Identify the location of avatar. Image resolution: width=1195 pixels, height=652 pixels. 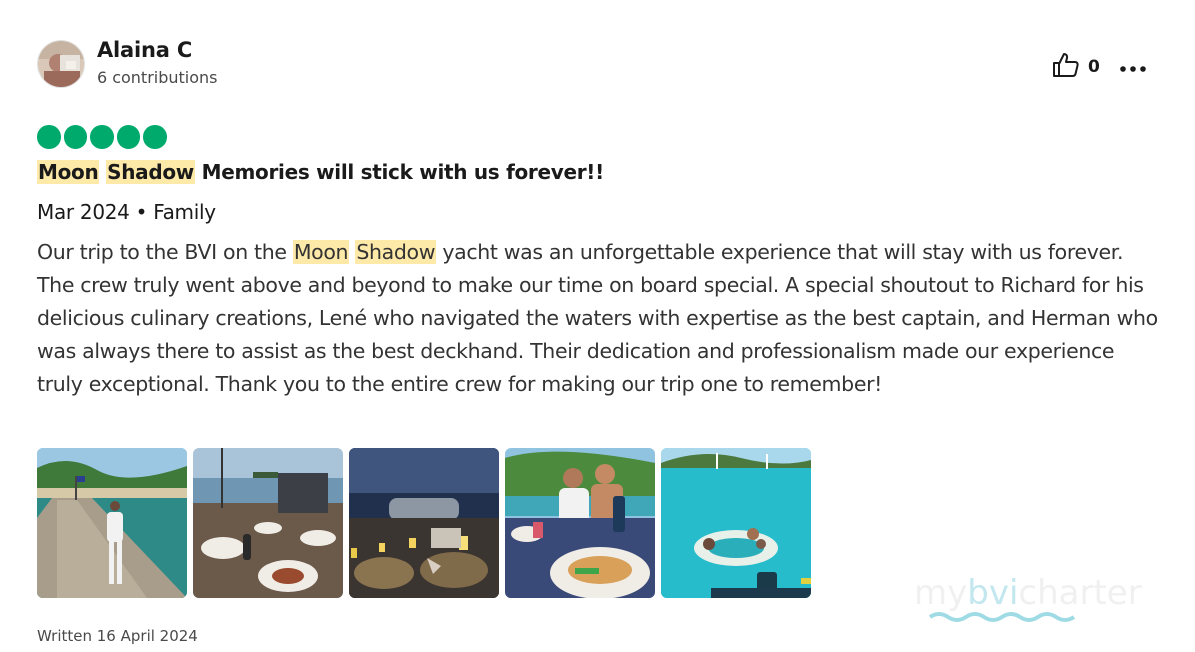
(61, 64).